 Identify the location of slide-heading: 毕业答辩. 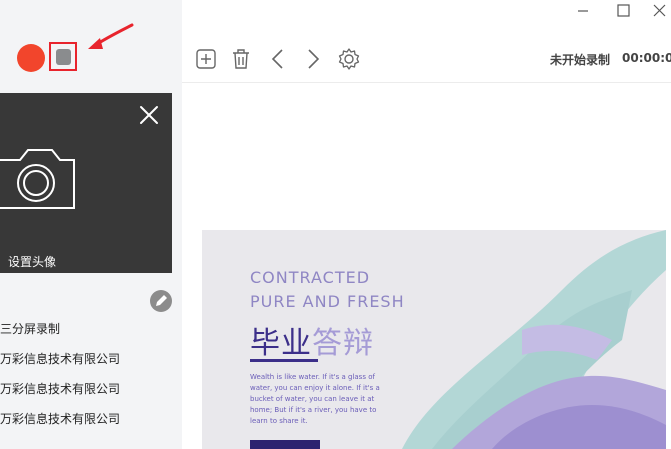
(312, 340).